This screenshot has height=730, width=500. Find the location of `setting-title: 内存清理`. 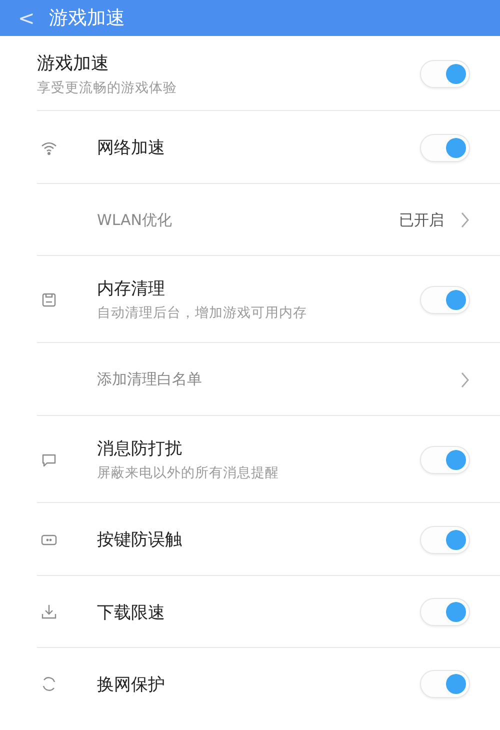

setting-title: 内存清理 is located at coordinates (131, 289).